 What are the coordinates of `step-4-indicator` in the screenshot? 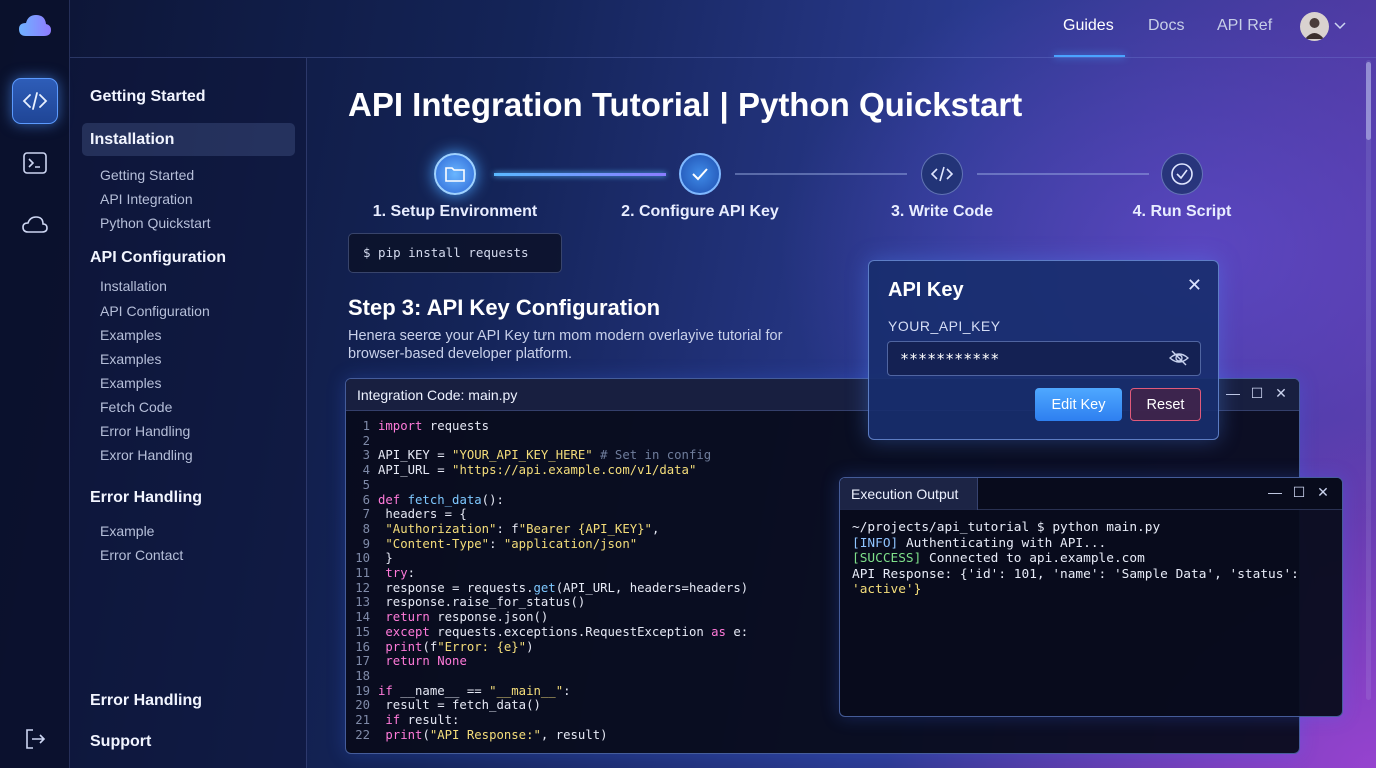 It's located at (1182, 174).